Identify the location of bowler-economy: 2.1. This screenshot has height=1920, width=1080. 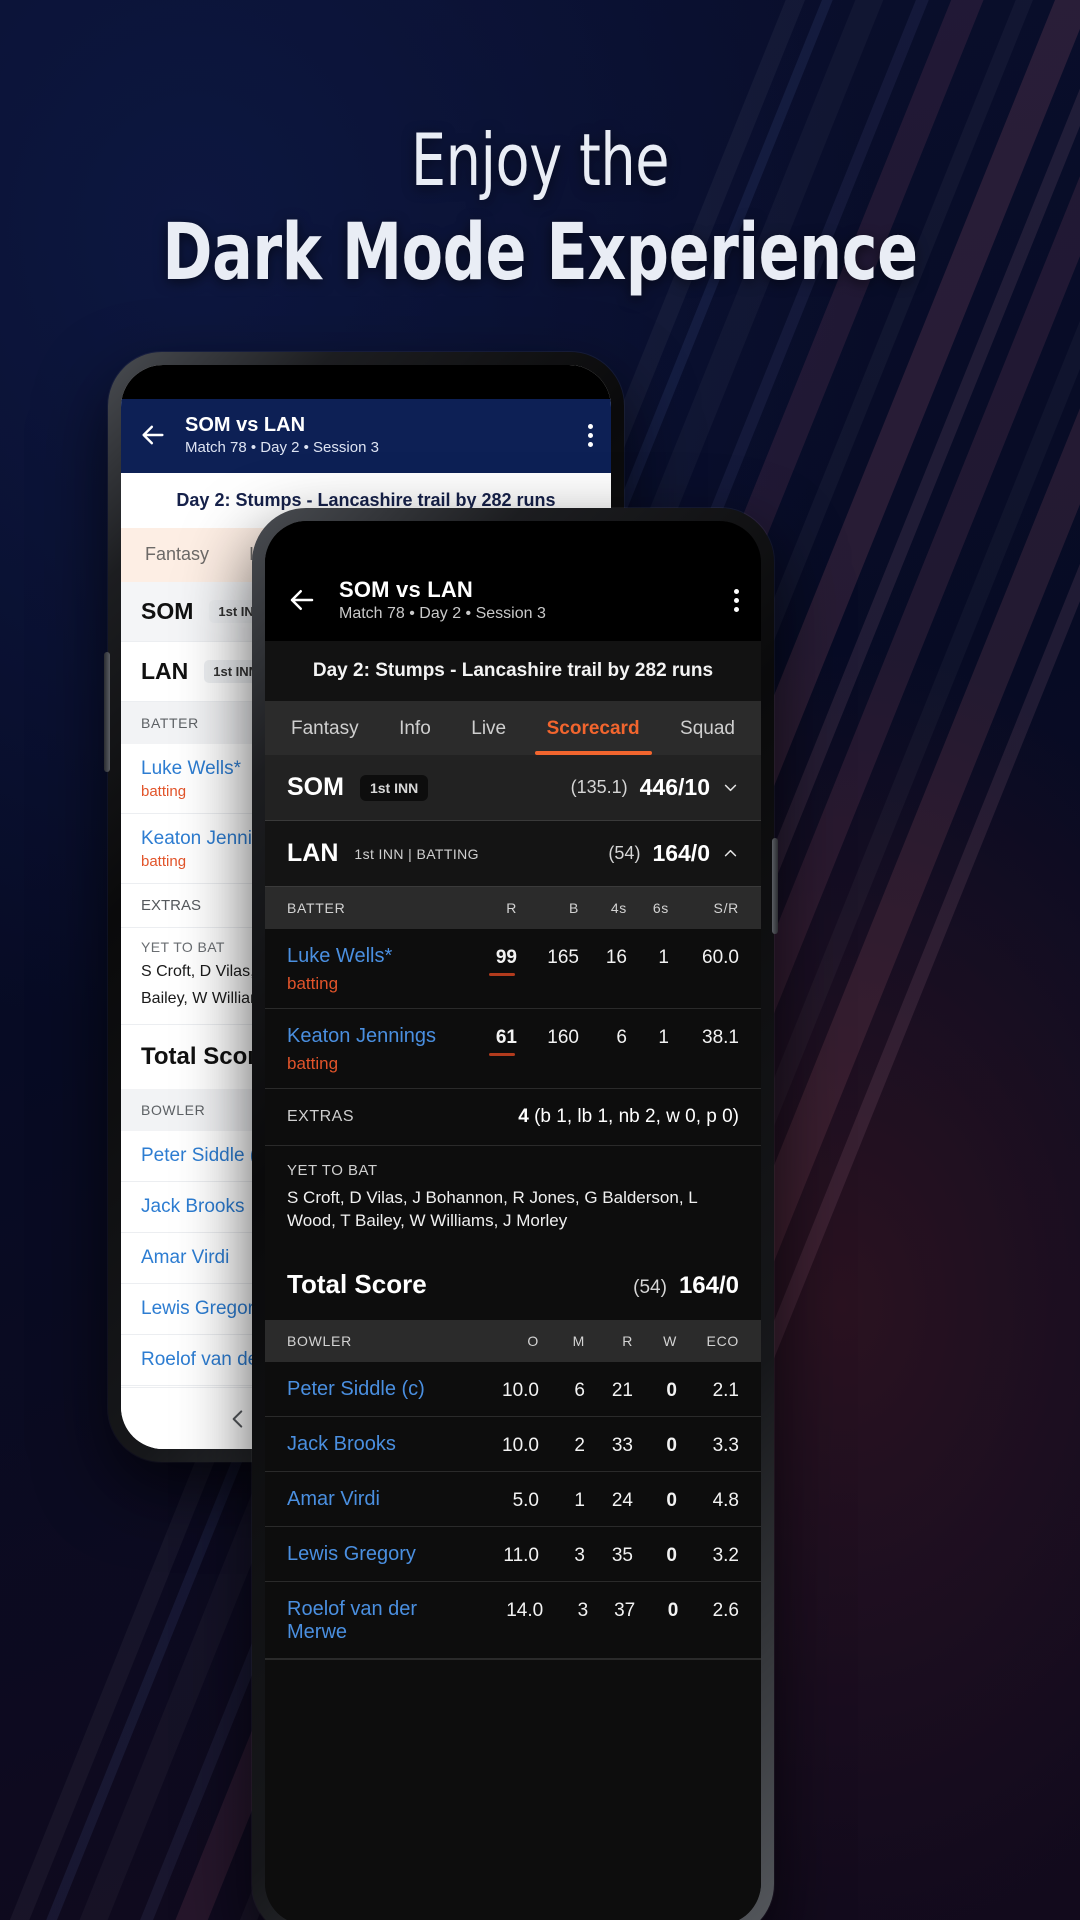
(725, 1390).